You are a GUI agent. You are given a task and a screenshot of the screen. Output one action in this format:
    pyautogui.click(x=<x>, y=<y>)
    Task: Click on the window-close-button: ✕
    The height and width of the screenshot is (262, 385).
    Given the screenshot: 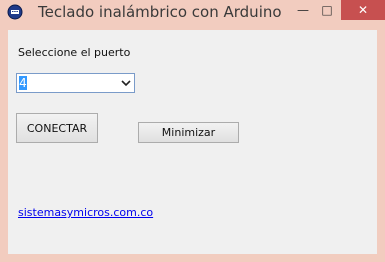 What is the action you would take?
    pyautogui.click(x=363, y=10)
    